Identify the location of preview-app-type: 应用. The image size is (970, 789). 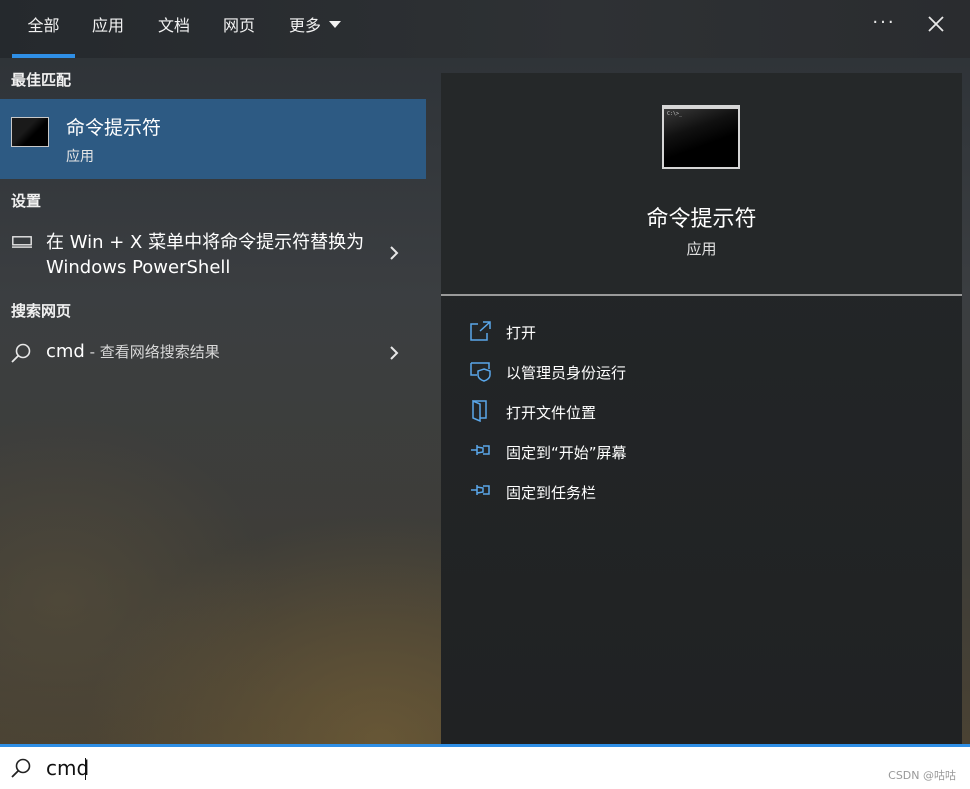
(701, 249).